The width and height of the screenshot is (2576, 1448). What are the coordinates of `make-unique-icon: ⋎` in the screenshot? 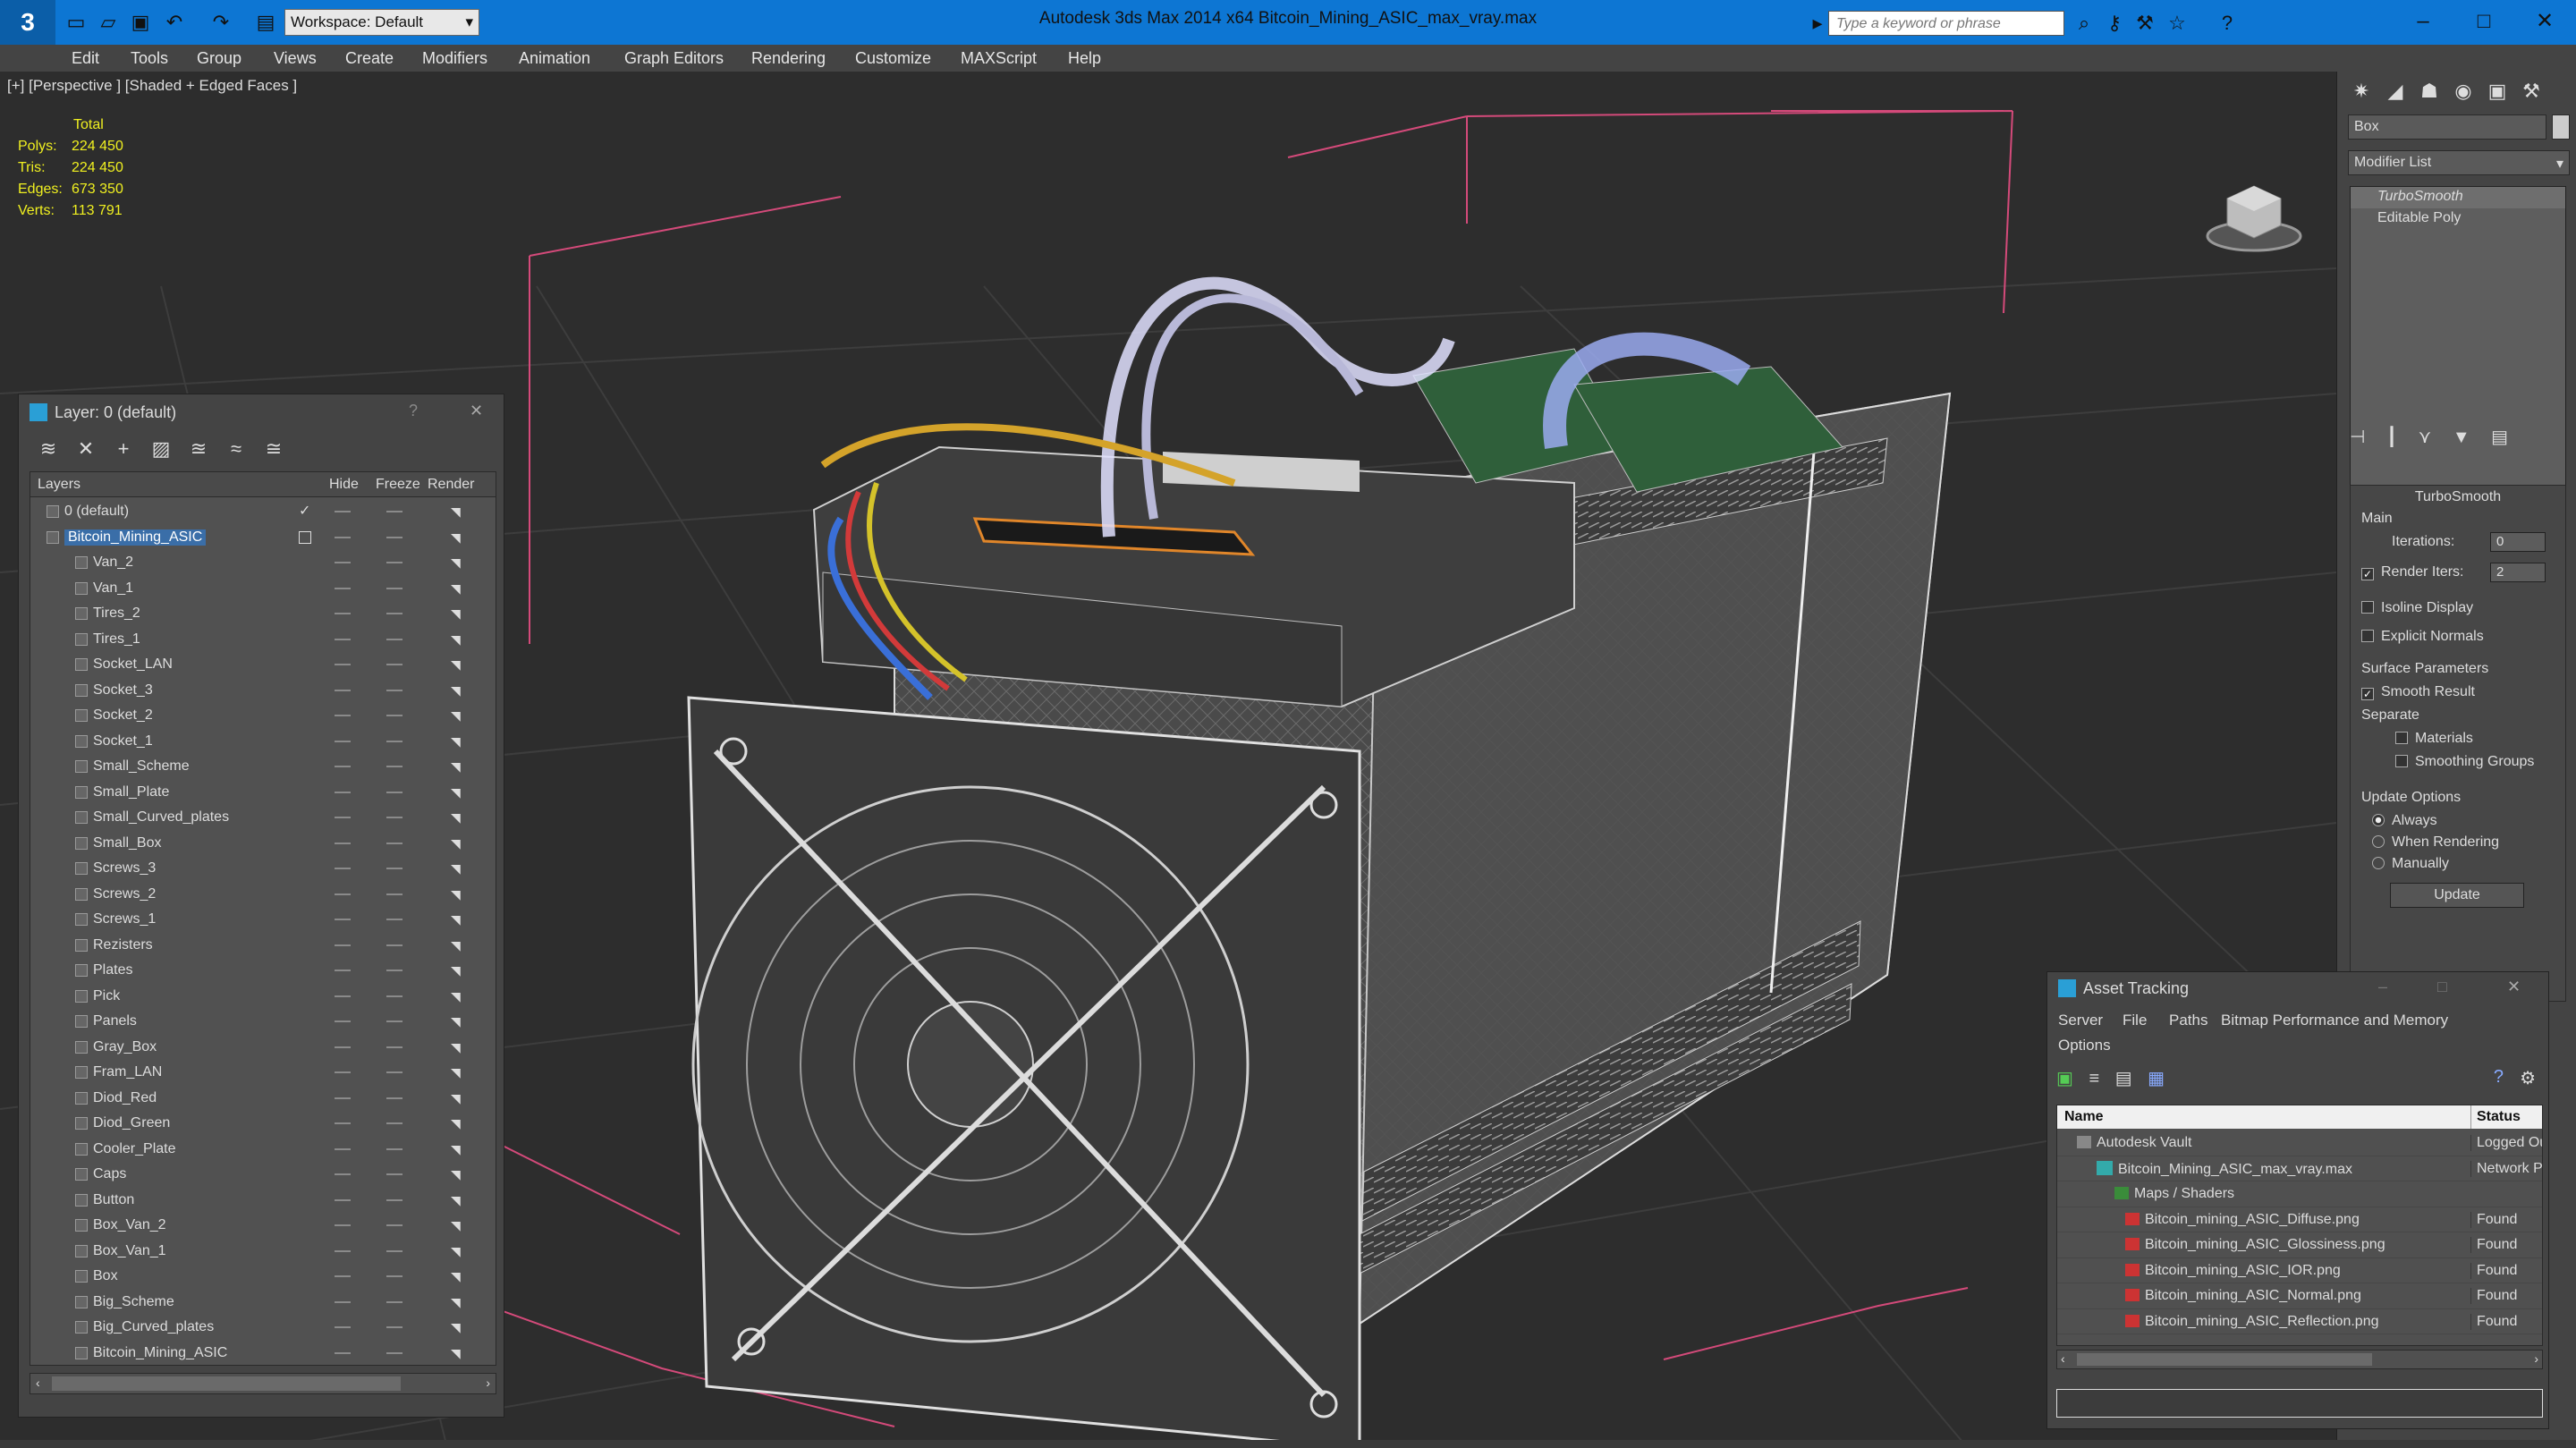 It's located at (2425, 437).